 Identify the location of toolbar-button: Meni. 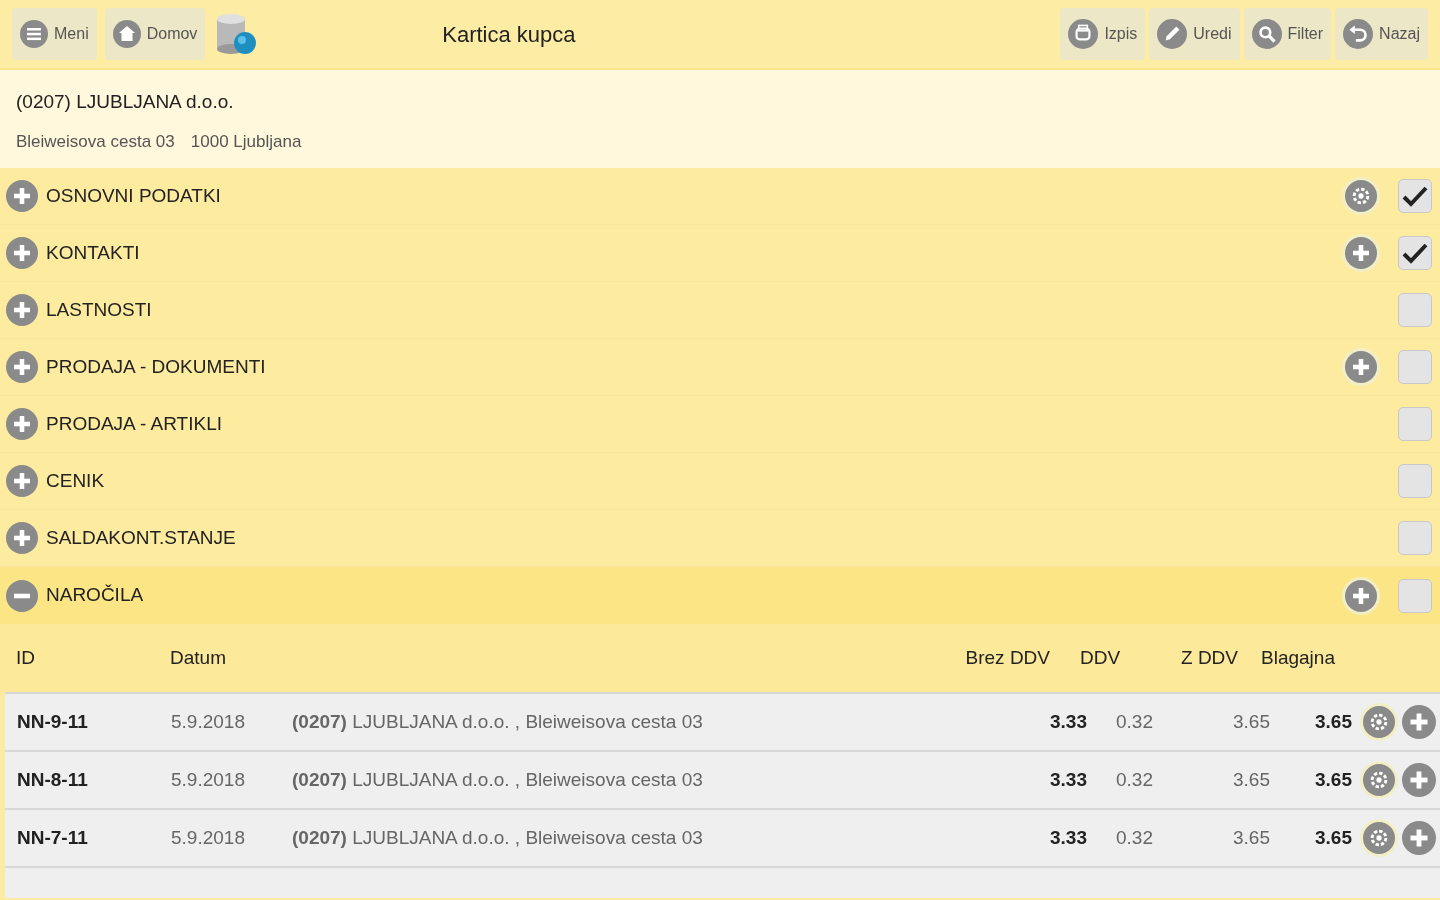
(54, 34).